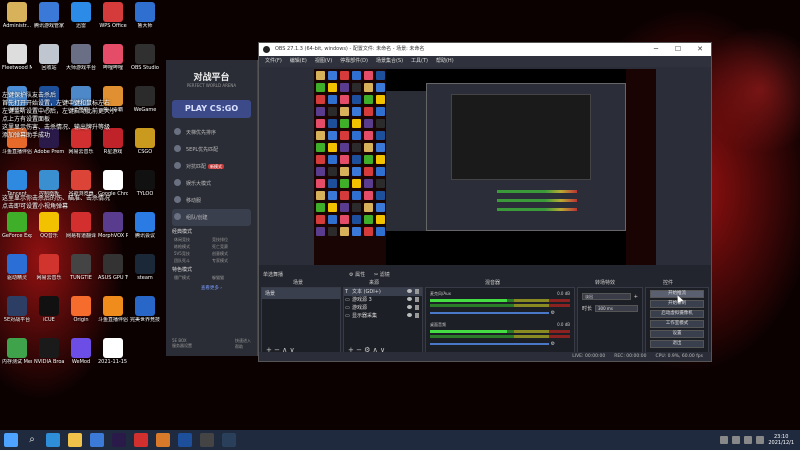 The width and height of the screenshot is (800, 450). Describe the element at coordinates (211, 288) in the screenshot. I see `launcher-more-link: 查看更多 ›` at that location.